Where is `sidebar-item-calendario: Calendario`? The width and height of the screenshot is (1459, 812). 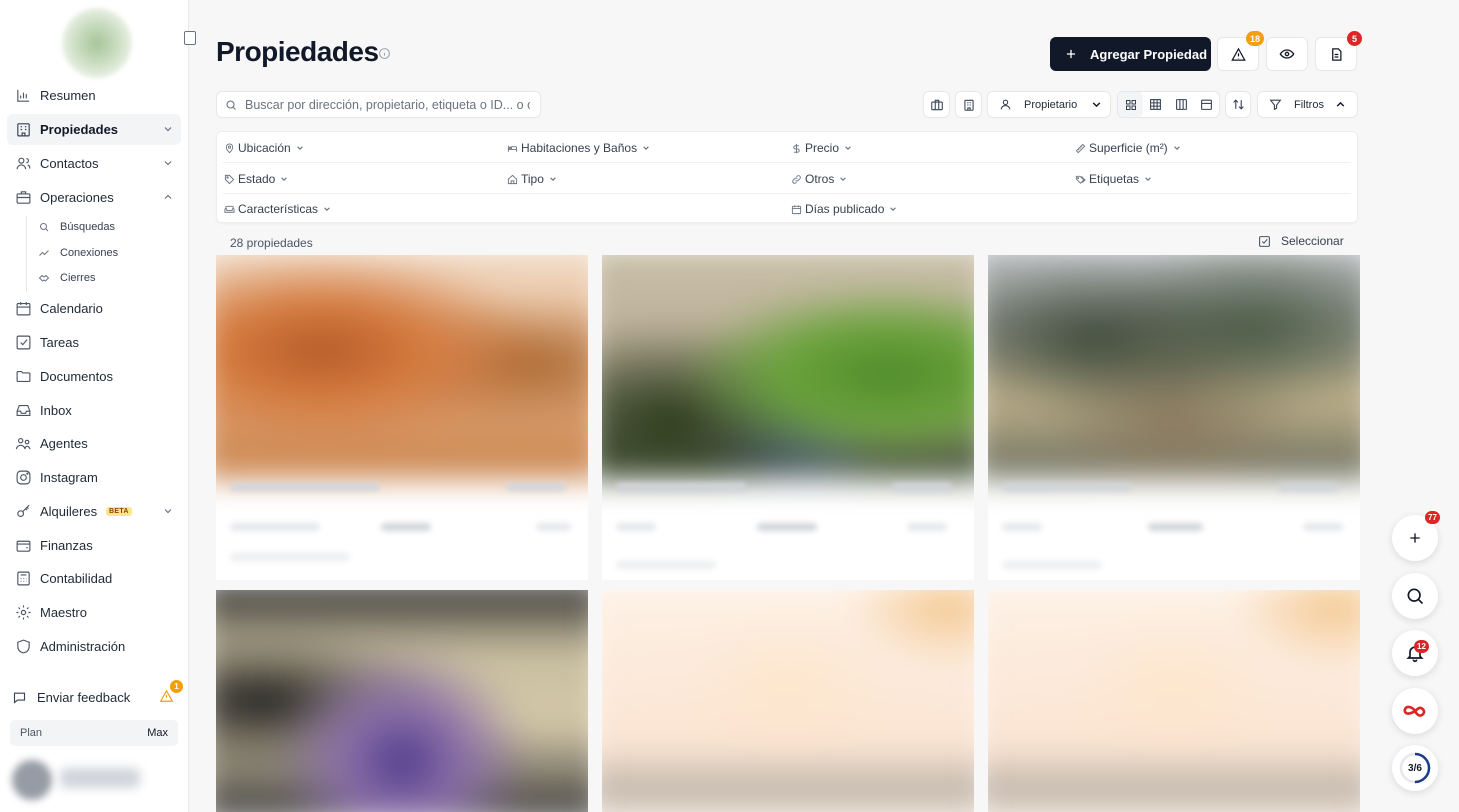
sidebar-item-calendario: Calendario is located at coordinates (94, 308).